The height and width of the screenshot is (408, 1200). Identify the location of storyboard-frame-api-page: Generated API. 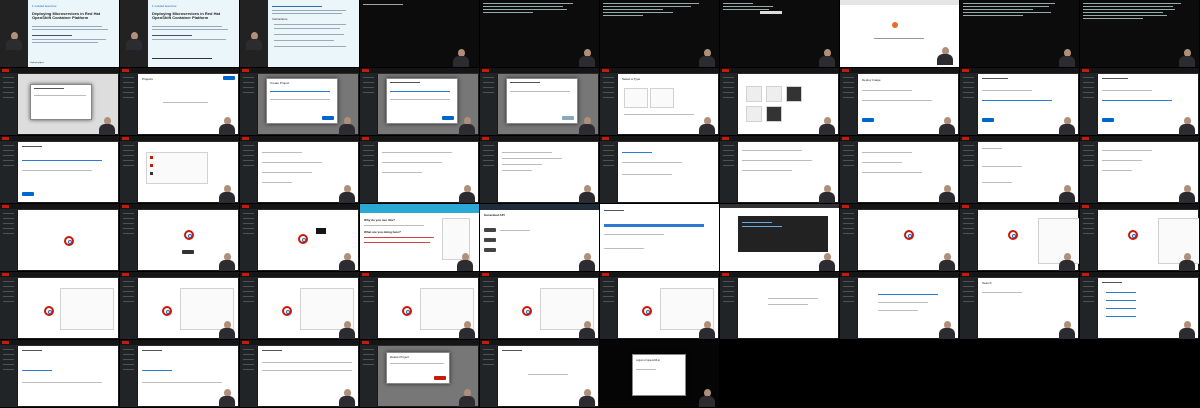
(540, 238).